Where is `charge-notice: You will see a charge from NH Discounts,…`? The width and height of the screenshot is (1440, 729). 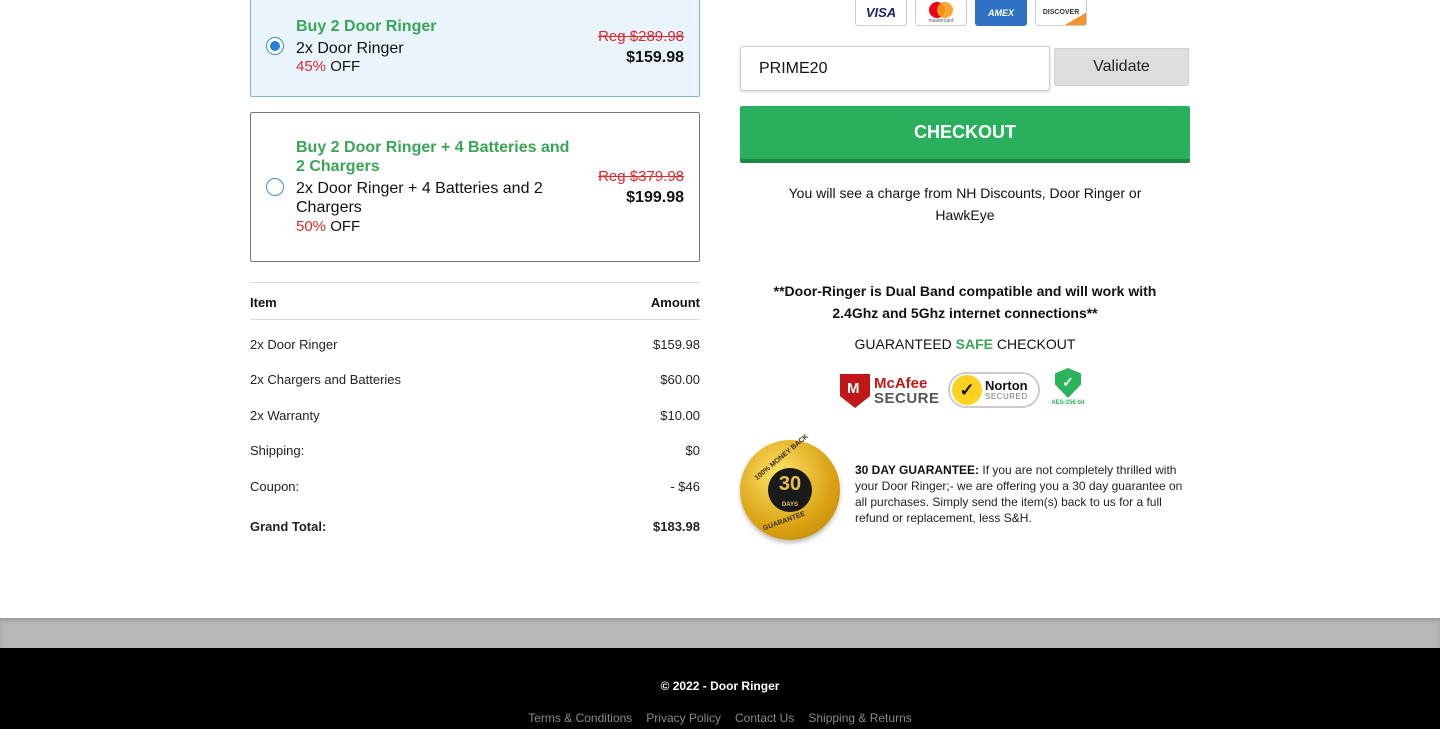 charge-notice: You will see a charge from NH Discounts,… is located at coordinates (965, 204).